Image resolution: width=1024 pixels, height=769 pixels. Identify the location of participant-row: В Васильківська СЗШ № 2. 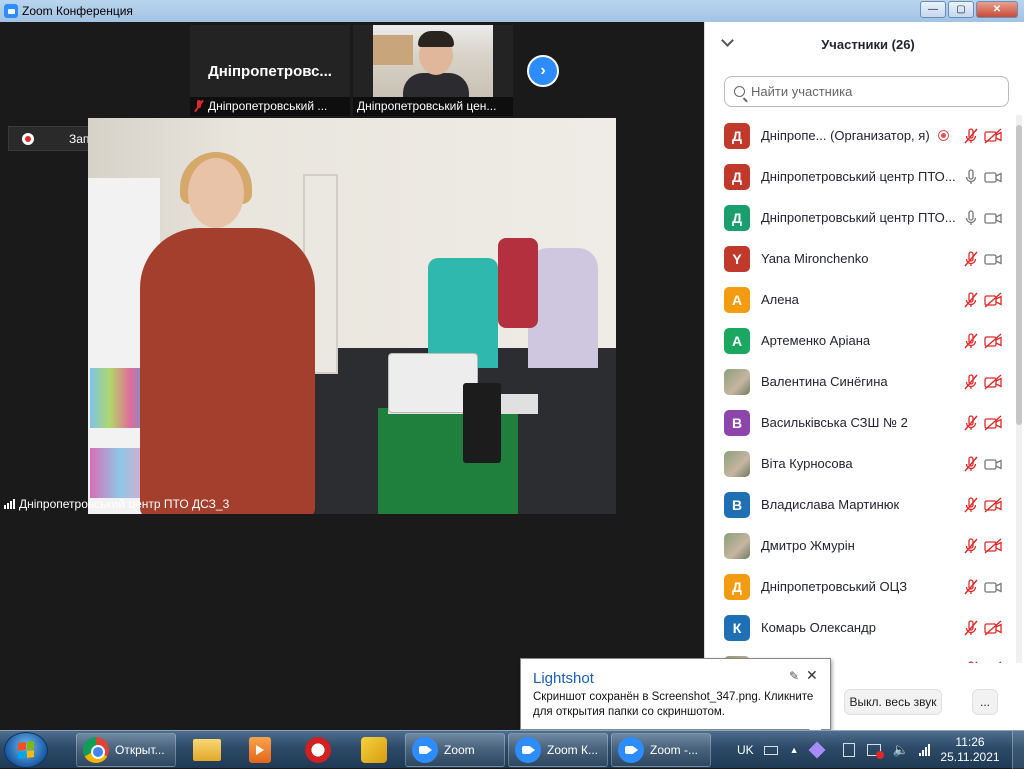
(860, 422).